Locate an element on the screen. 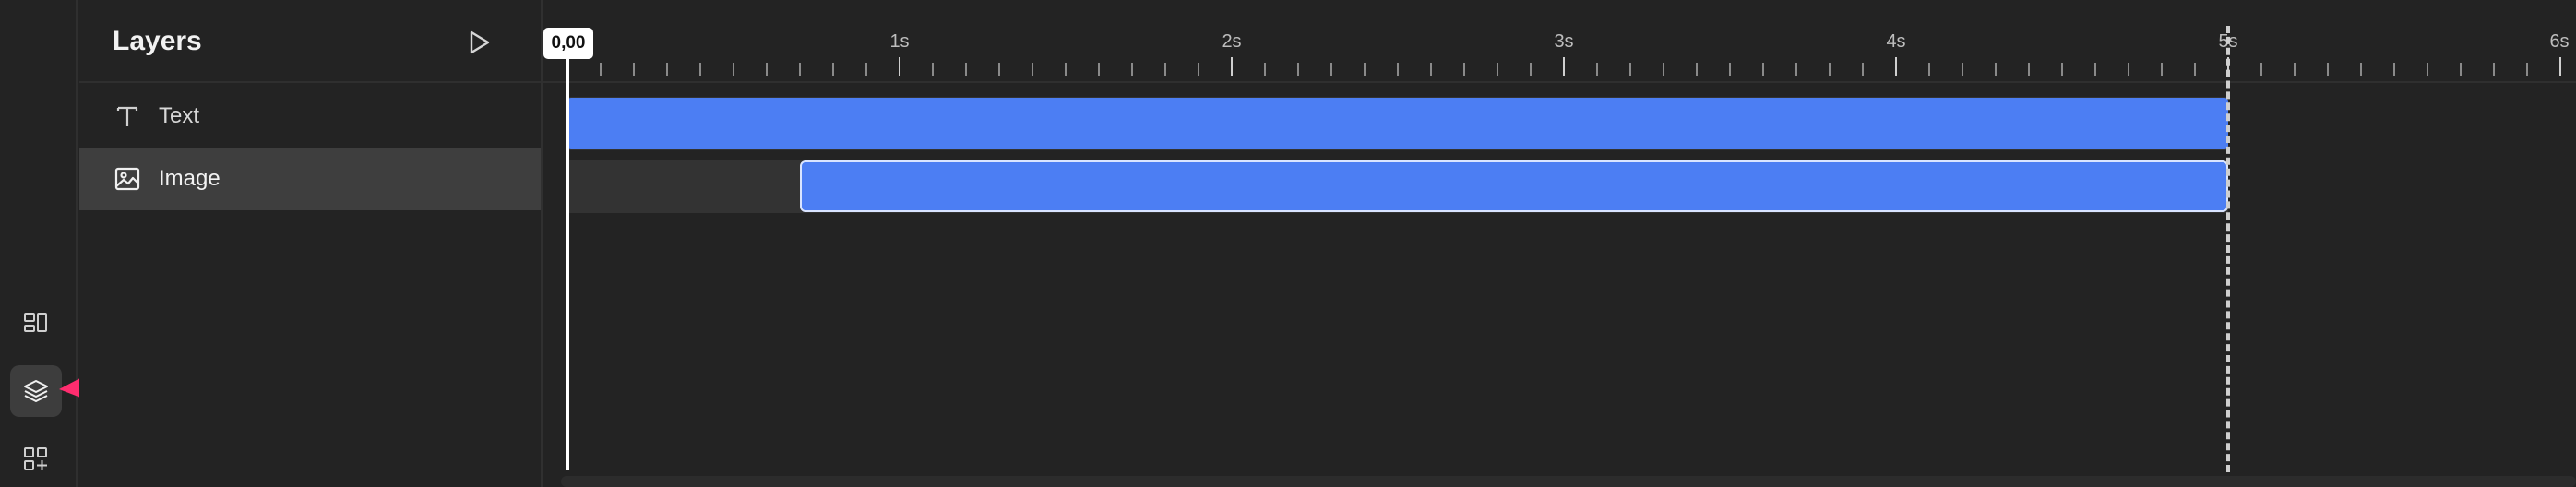 The image size is (2576, 487). ruler-tick-label: 2s is located at coordinates (1232, 41).